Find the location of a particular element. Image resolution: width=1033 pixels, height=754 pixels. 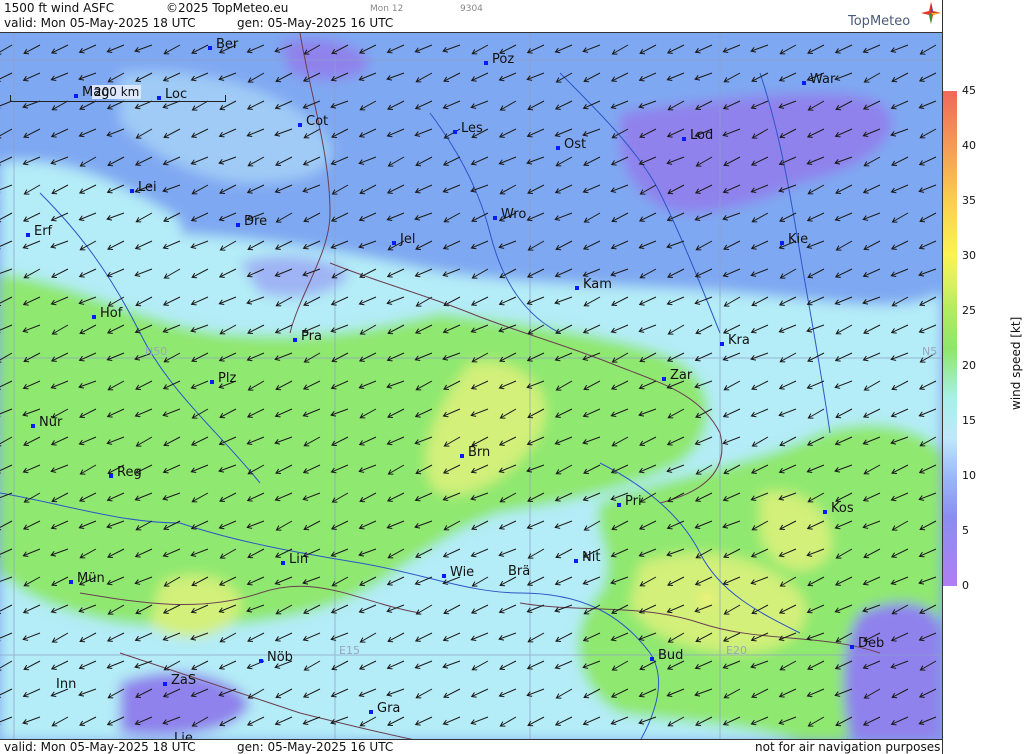

copyright: ©2025 TopMeteo.eu is located at coordinates (227, 8).